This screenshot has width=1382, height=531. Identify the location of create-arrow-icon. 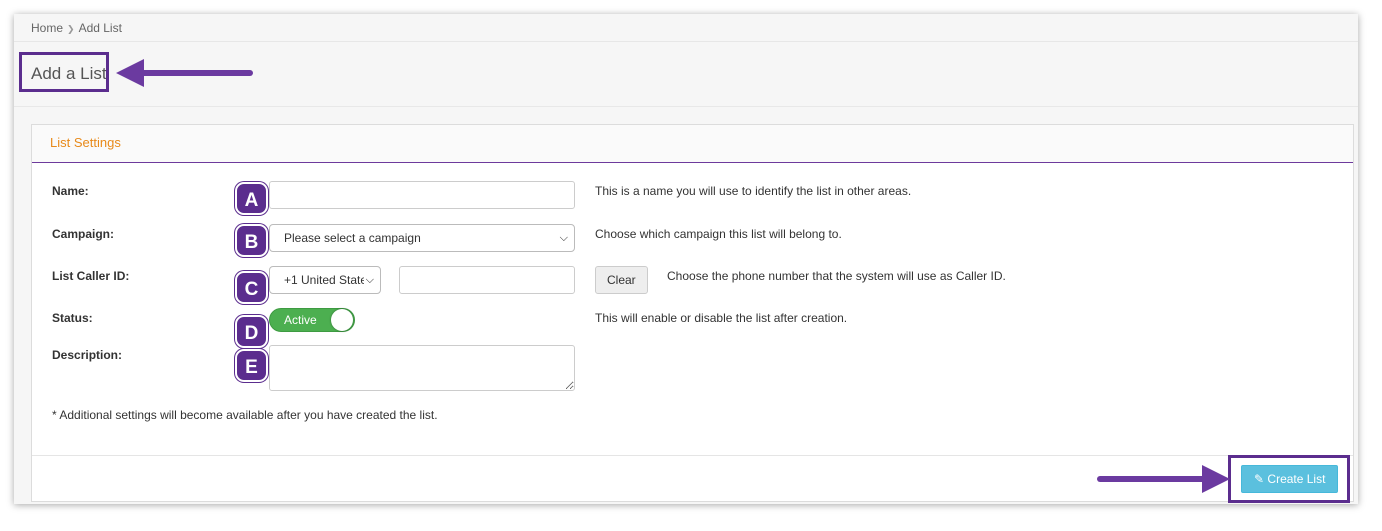
(1163, 479).